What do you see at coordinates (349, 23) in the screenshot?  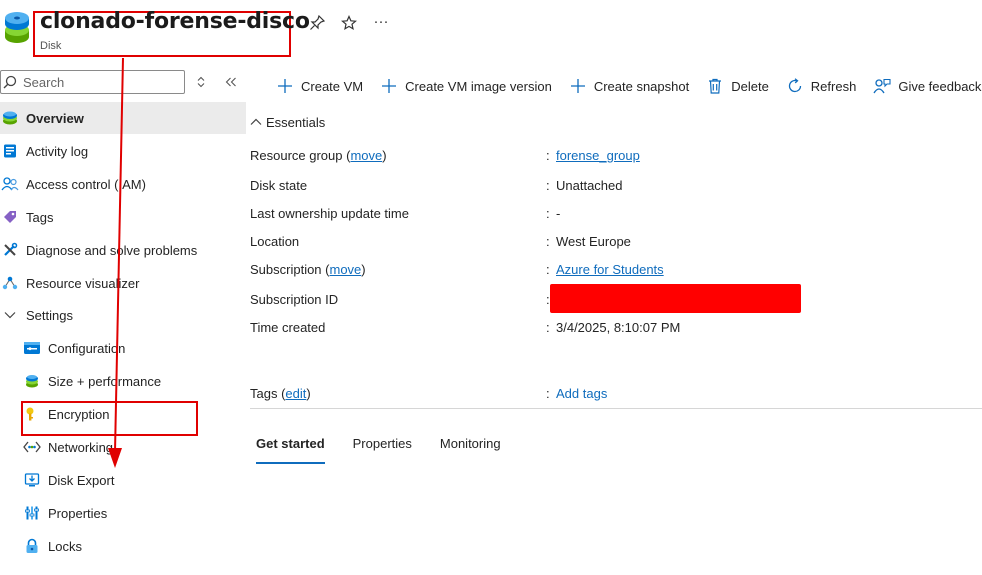 I see `star-icon` at bounding box center [349, 23].